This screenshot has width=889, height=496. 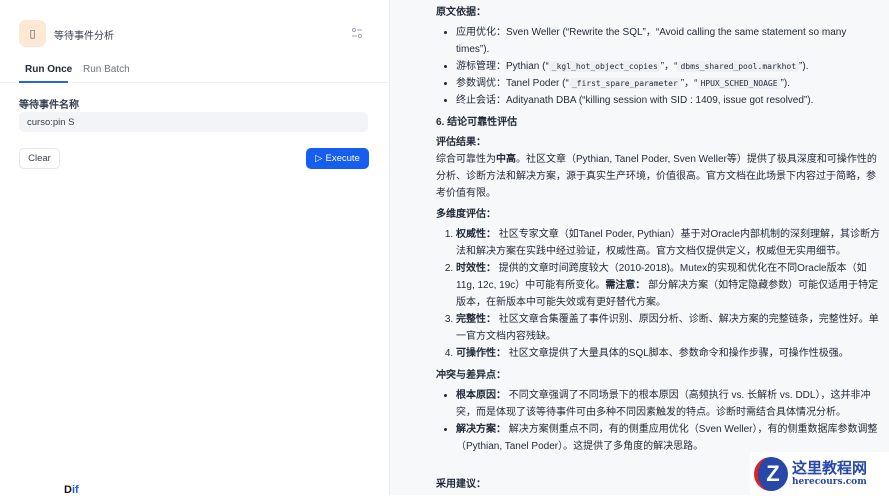 What do you see at coordinates (106, 69) in the screenshot?
I see `tab-run-batch: Run Batch` at bounding box center [106, 69].